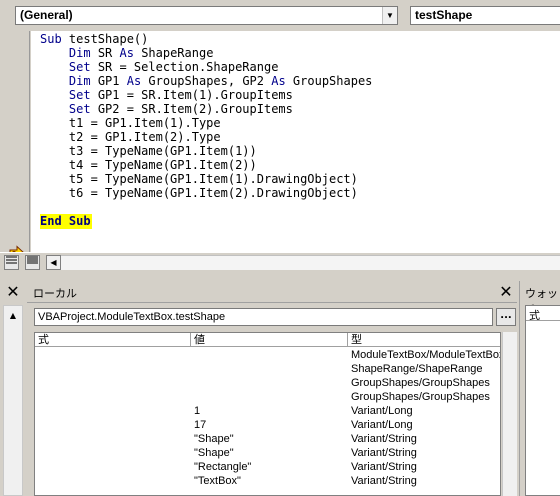 Image resolution: width=560 pixels, height=496 pixels. Describe the element at coordinates (197, 411) in the screenshot. I see `cell-value: 1` at that location.